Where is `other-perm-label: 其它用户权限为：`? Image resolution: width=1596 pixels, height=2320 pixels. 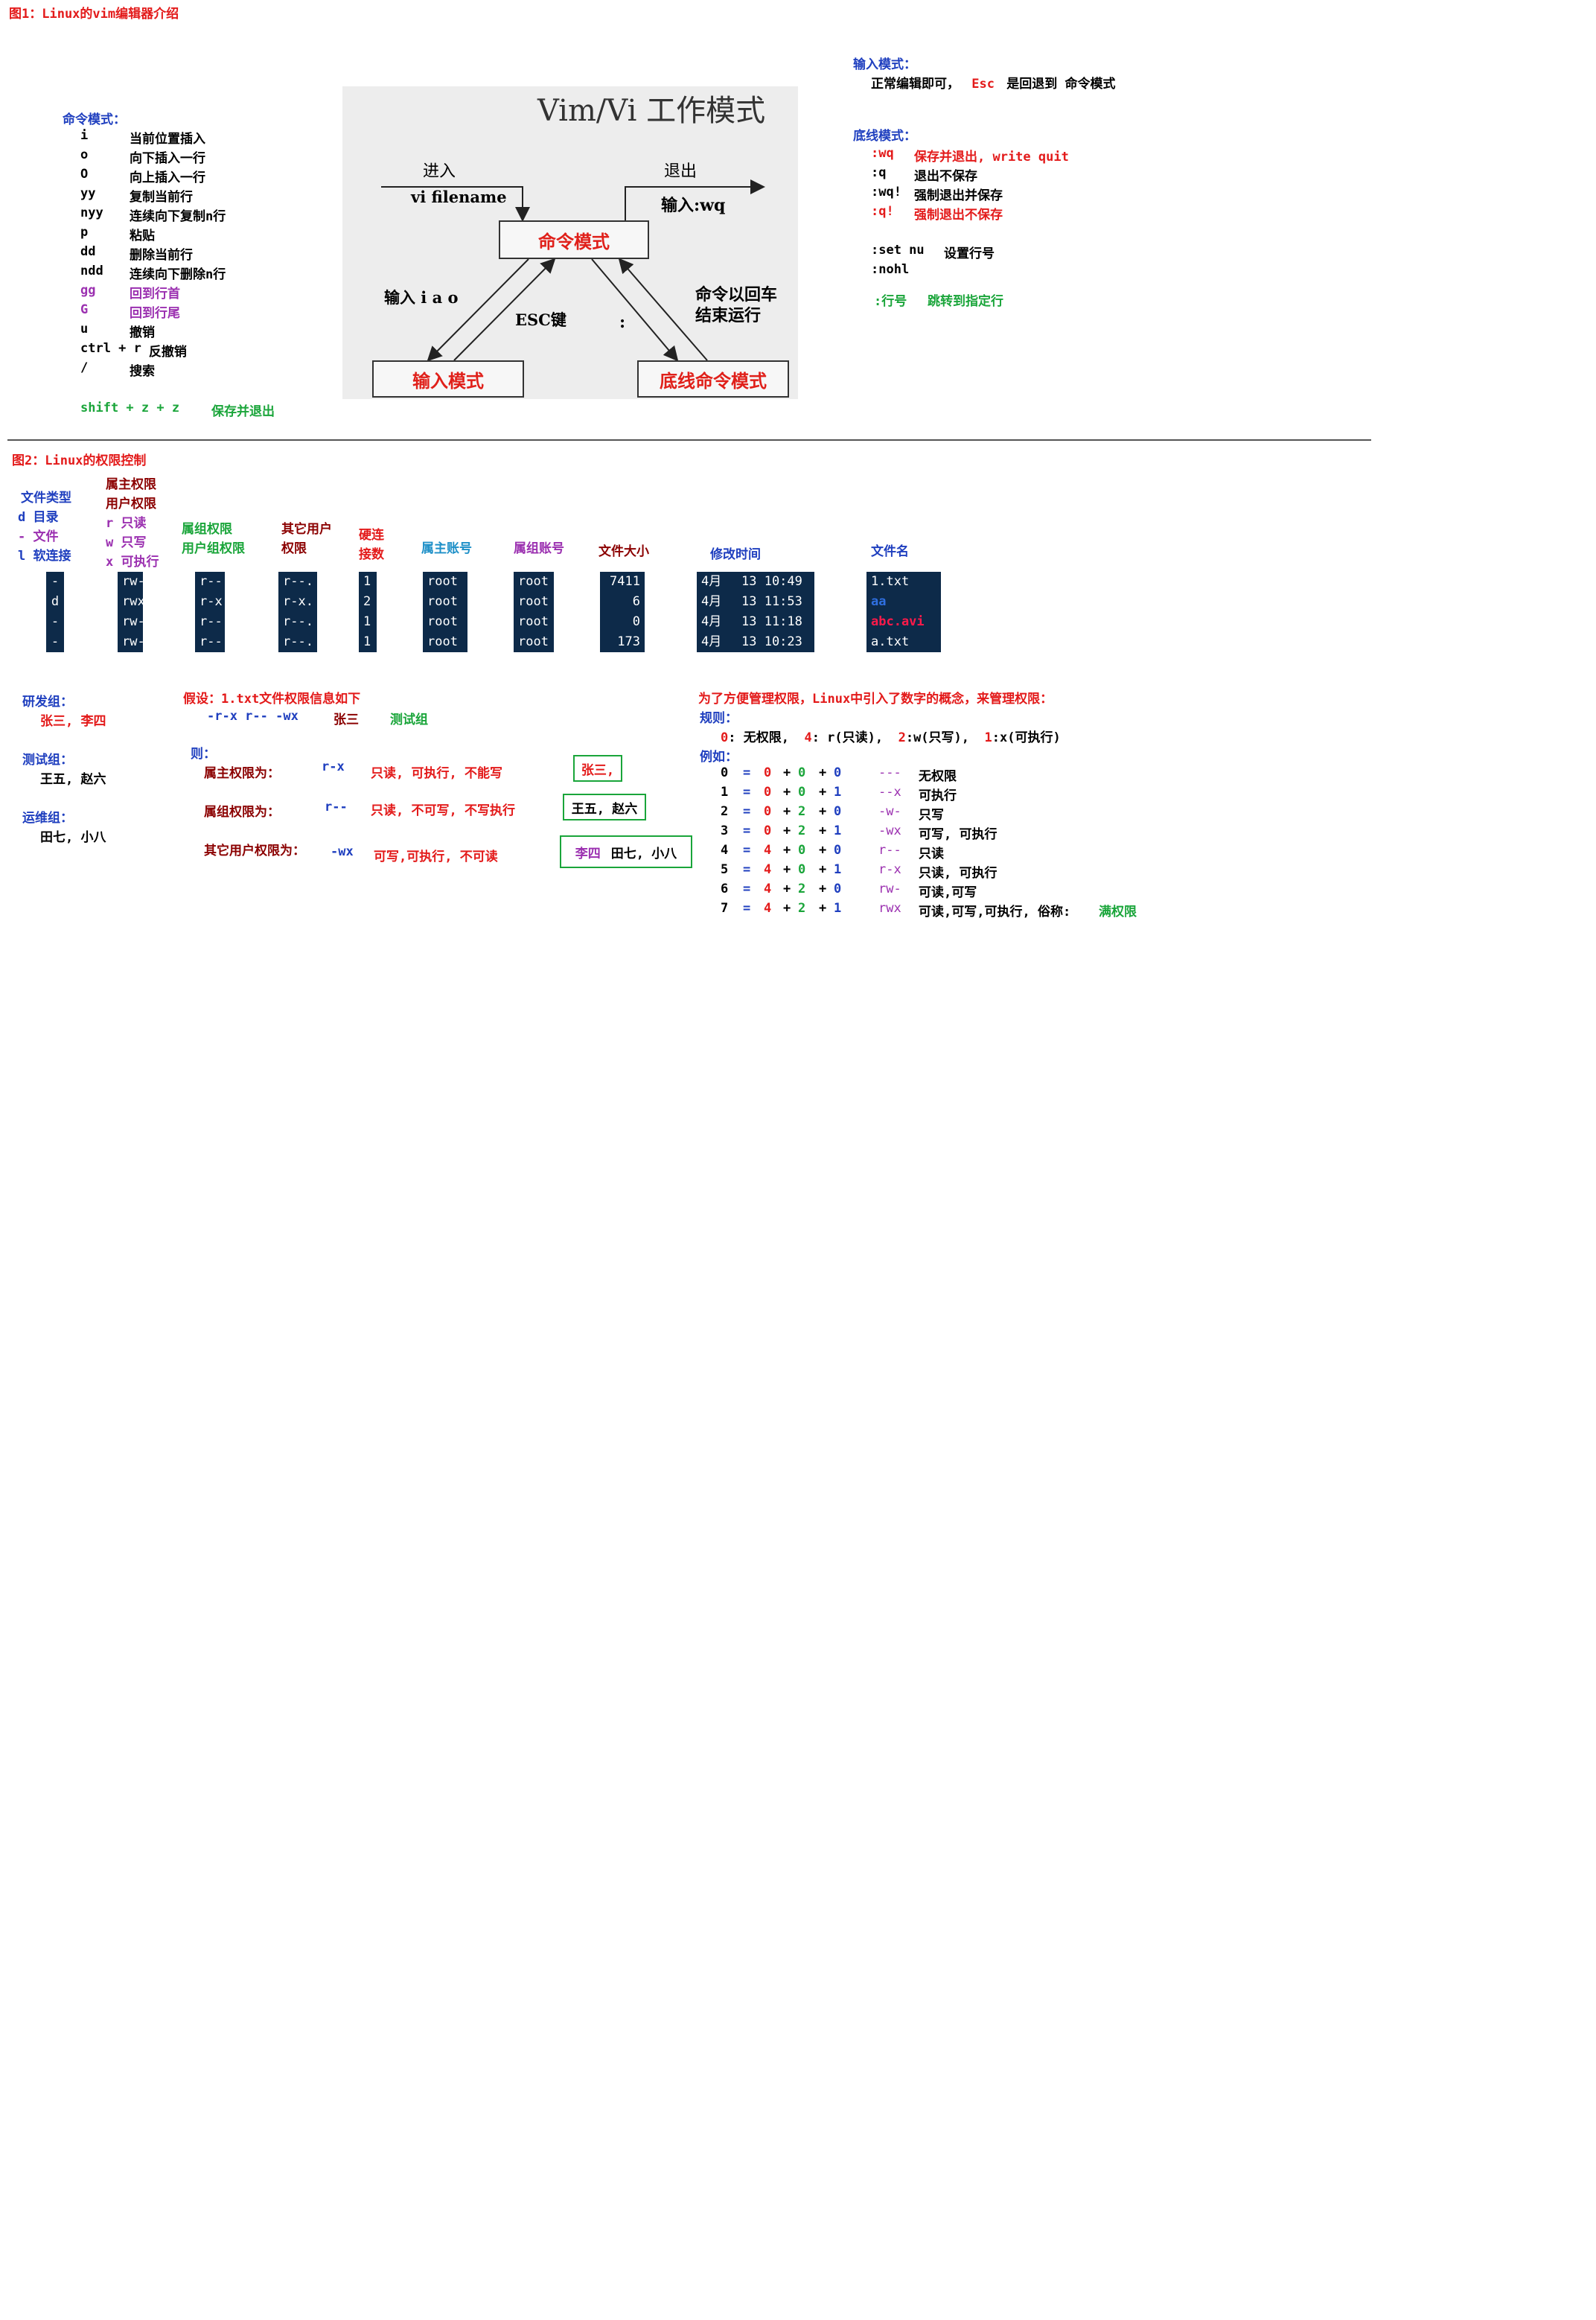
other-perm-label: 其它用户权限为： is located at coordinates (254, 851).